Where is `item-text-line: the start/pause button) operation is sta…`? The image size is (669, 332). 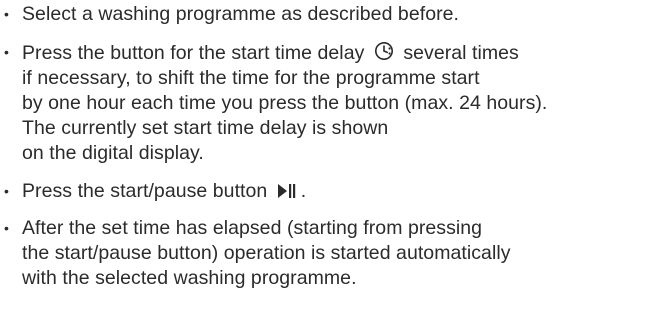
item-text-line: the start/pause button) operation is sta… is located at coordinates (266, 253).